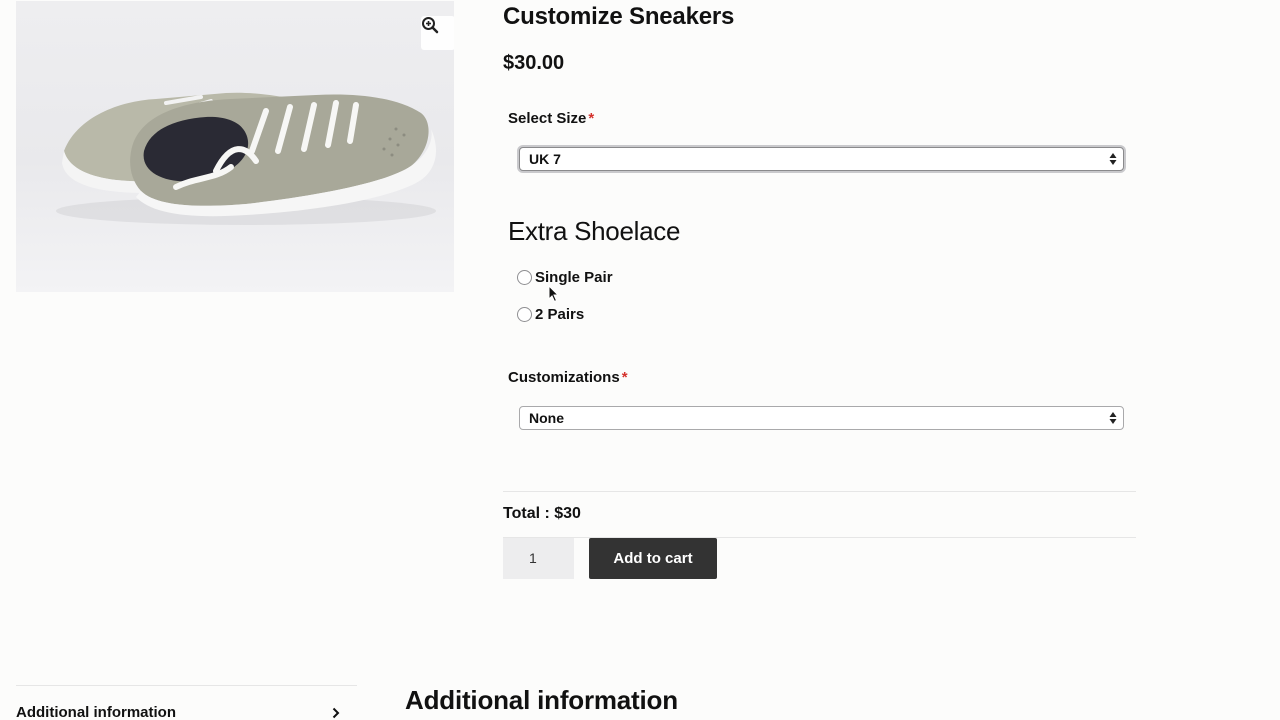 This screenshot has height=720, width=1280. Describe the element at coordinates (246, 158) in the screenshot. I see `sneaker-illustration` at that location.